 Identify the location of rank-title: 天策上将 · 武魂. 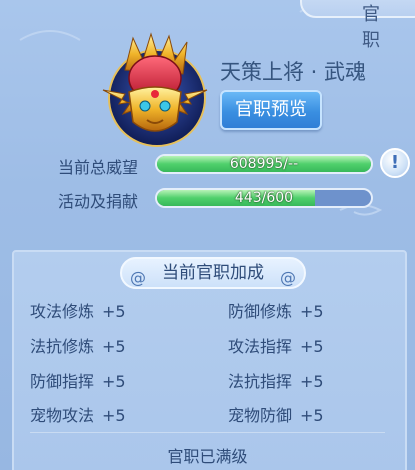
(293, 72).